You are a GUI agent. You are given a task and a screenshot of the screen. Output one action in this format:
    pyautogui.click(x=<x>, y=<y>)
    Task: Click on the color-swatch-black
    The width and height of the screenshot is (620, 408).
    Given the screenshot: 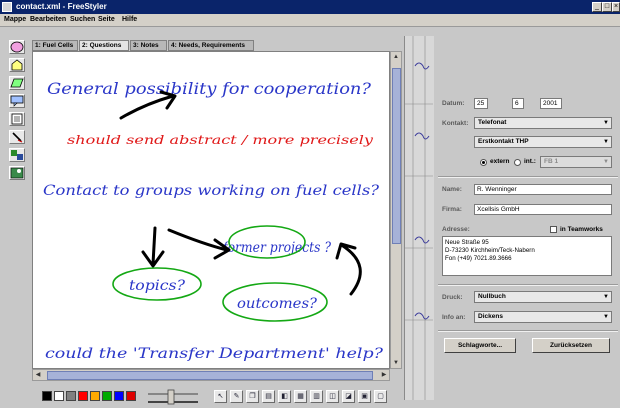 What is the action you would take?
    pyautogui.click(x=47, y=396)
    